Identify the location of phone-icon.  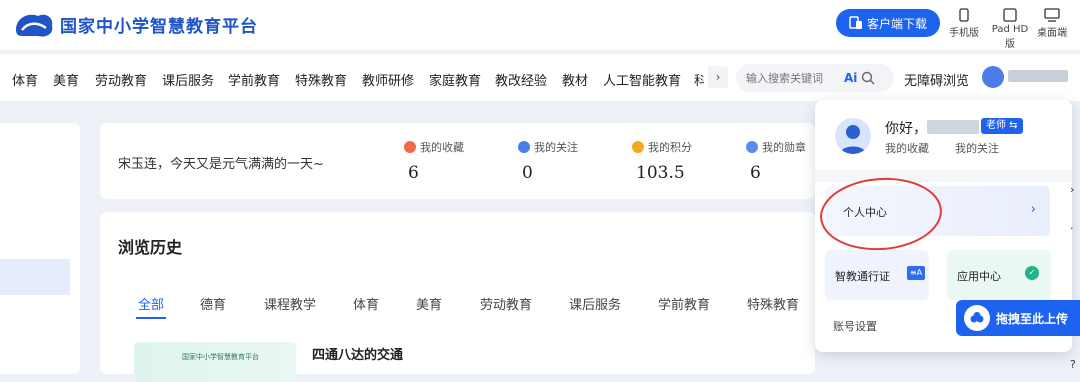
(964, 15).